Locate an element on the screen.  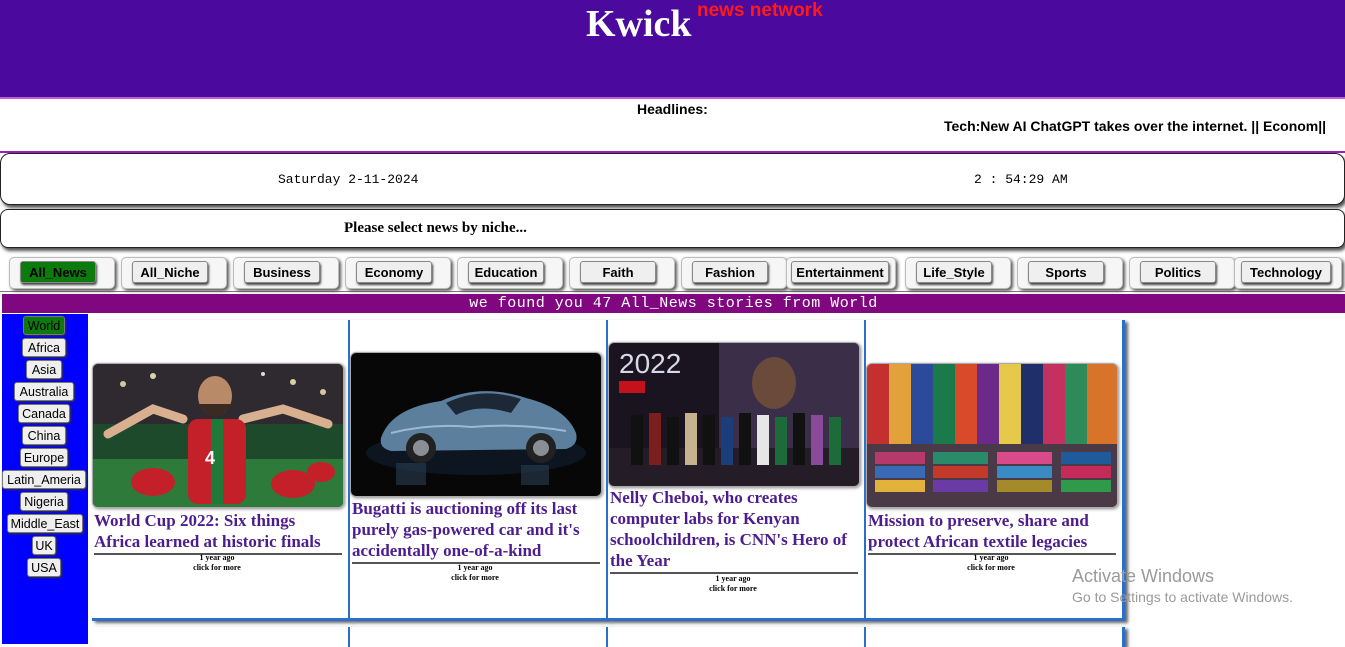
tab-cell: Politics is located at coordinates (1182, 273).